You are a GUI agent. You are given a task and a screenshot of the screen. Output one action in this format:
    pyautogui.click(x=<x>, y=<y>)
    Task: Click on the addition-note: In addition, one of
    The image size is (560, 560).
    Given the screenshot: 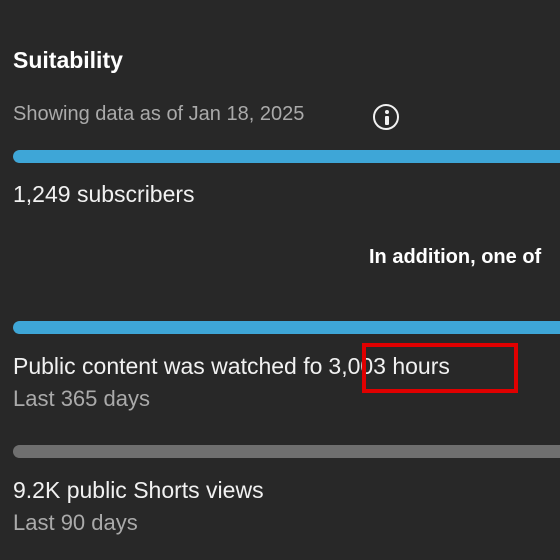 What is the action you would take?
    pyautogui.click(x=455, y=257)
    